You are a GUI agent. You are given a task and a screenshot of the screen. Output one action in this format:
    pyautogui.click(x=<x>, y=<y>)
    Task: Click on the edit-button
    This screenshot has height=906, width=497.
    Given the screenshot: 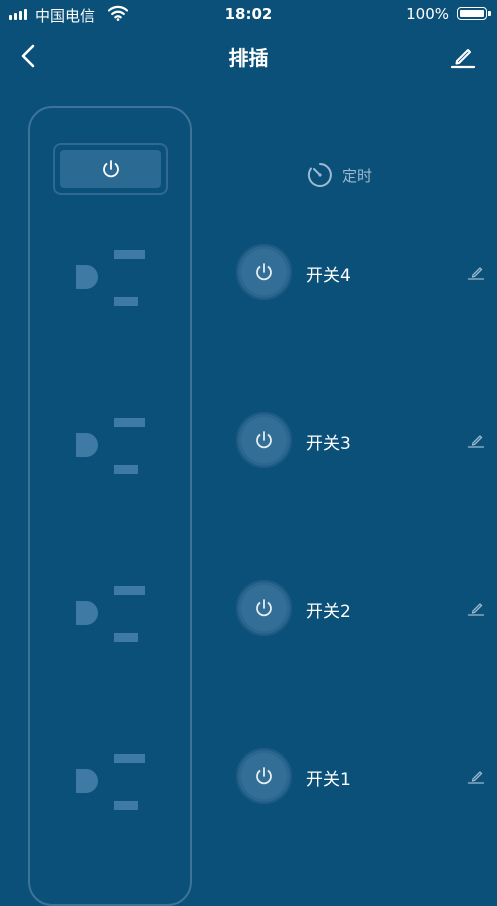 What is the action you would take?
    pyautogui.click(x=463, y=56)
    